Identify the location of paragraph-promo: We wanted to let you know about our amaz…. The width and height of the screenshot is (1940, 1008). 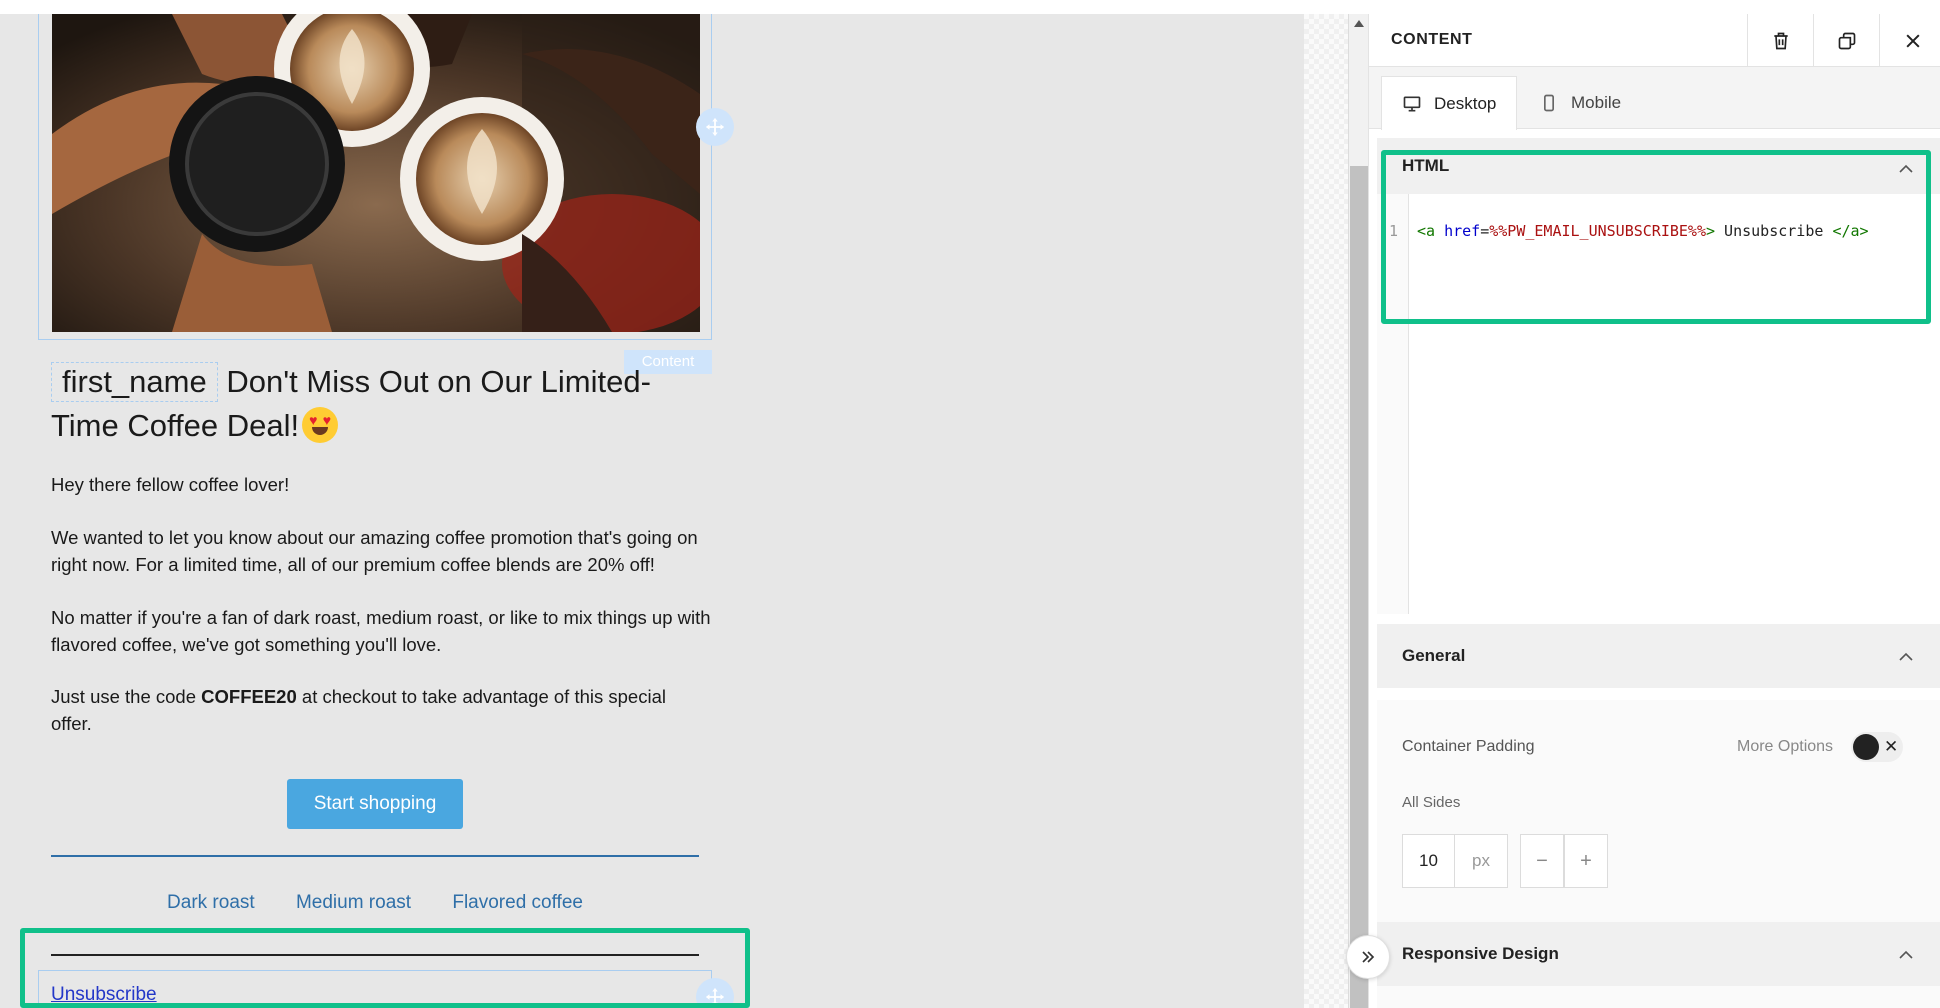
(381, 551).